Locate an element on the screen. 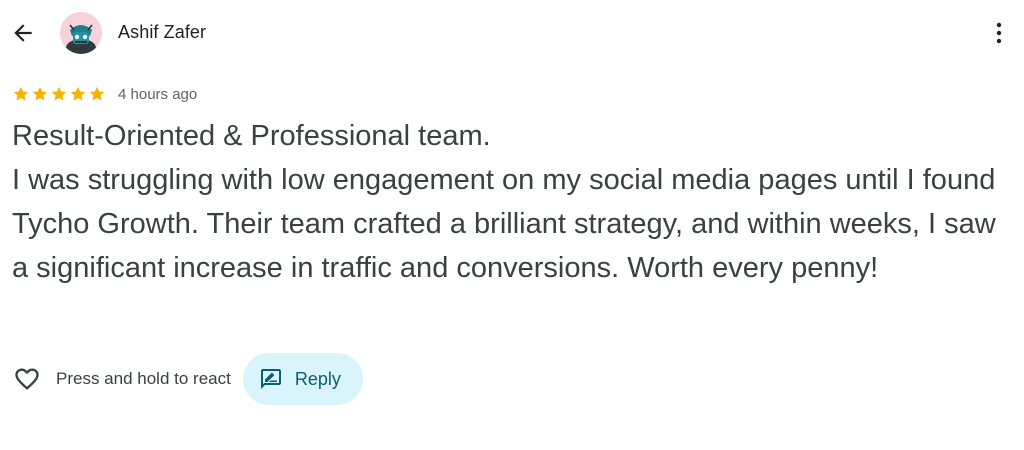 This screenshot has height=450, width=1024. review-title: Result-Oriented & Professional team. is located at coordinates (251, 136).